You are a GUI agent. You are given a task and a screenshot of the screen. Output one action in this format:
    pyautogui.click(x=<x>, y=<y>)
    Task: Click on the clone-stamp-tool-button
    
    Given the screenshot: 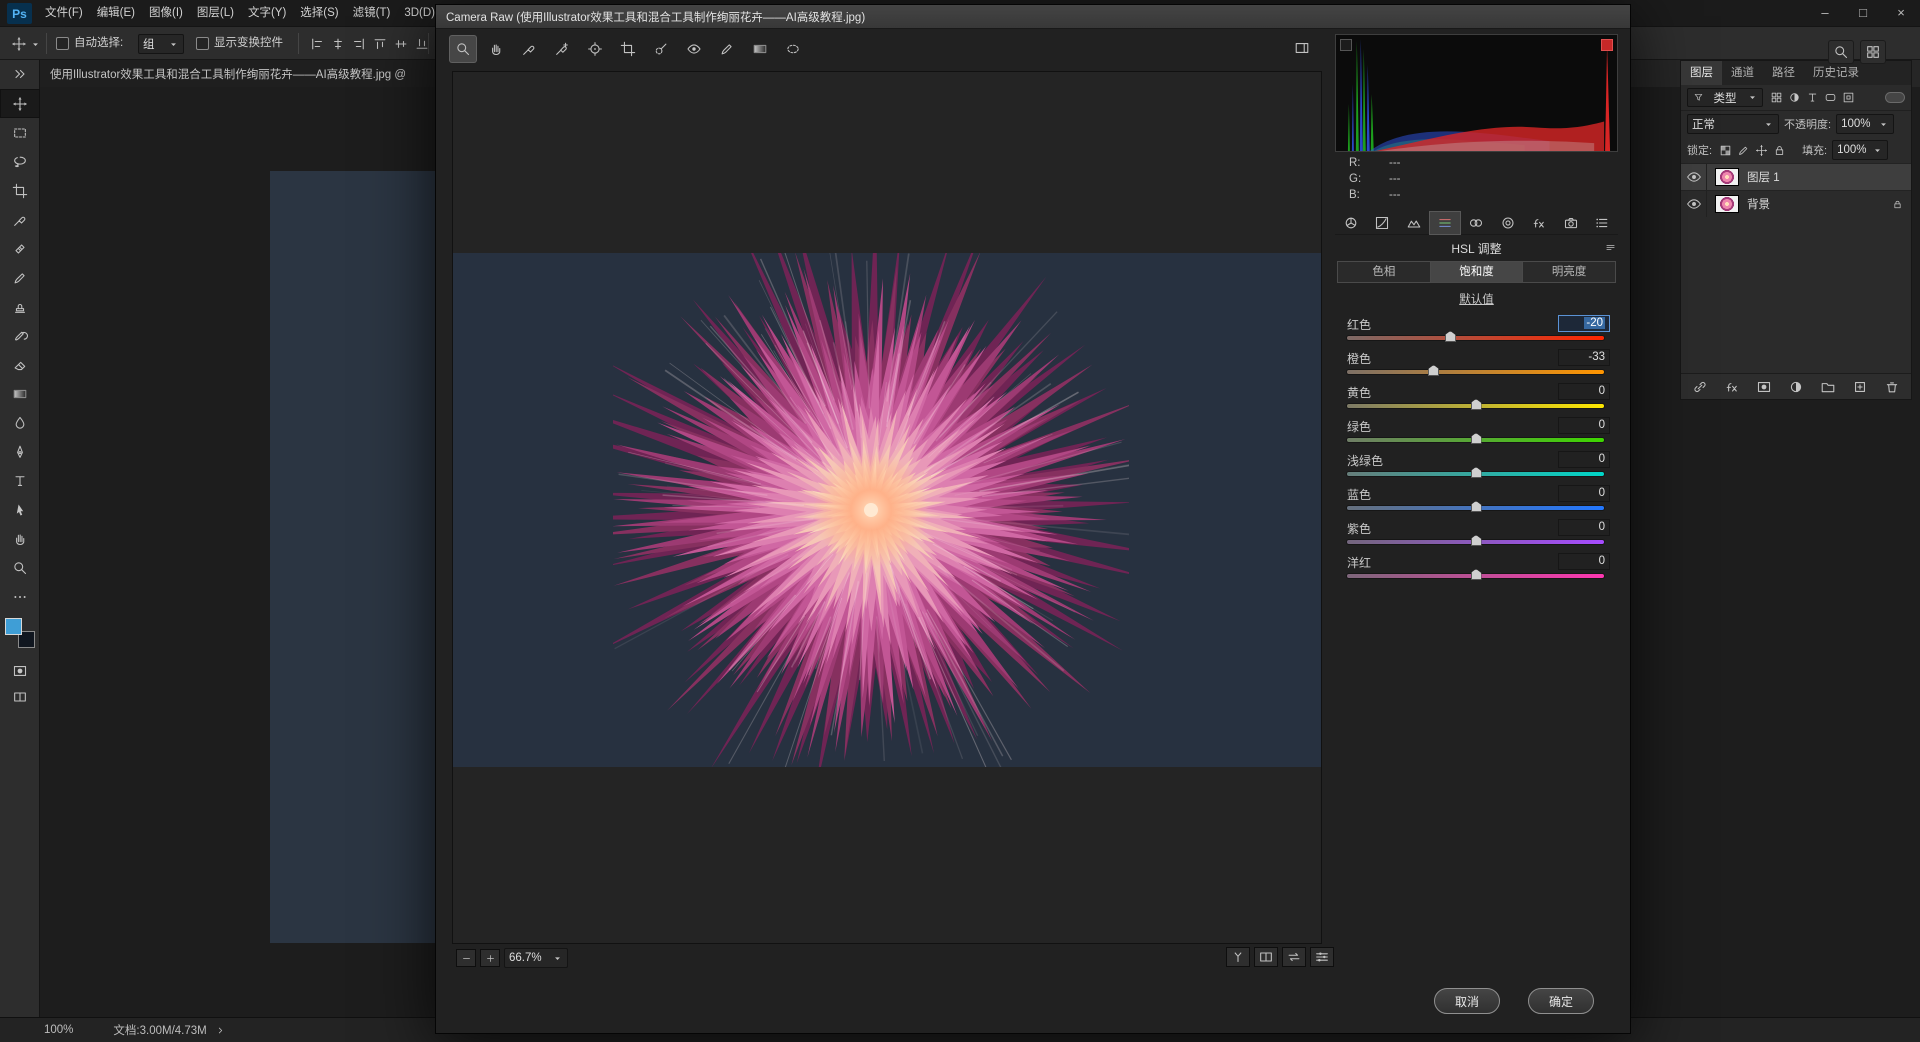 What is the action you would take?
    pyautogui.click(x=20, y=306)
    